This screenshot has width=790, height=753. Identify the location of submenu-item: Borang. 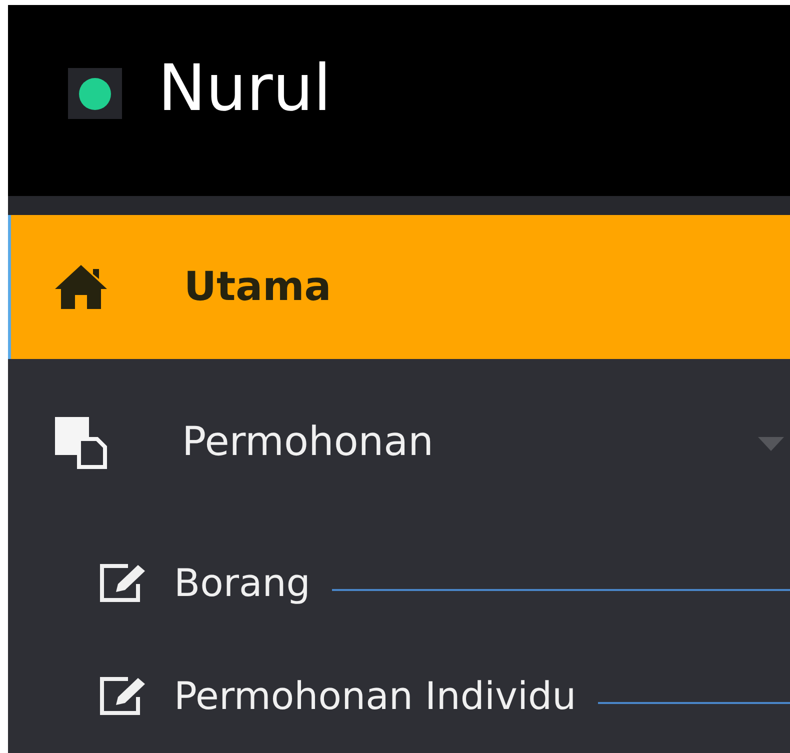
(242, 582).